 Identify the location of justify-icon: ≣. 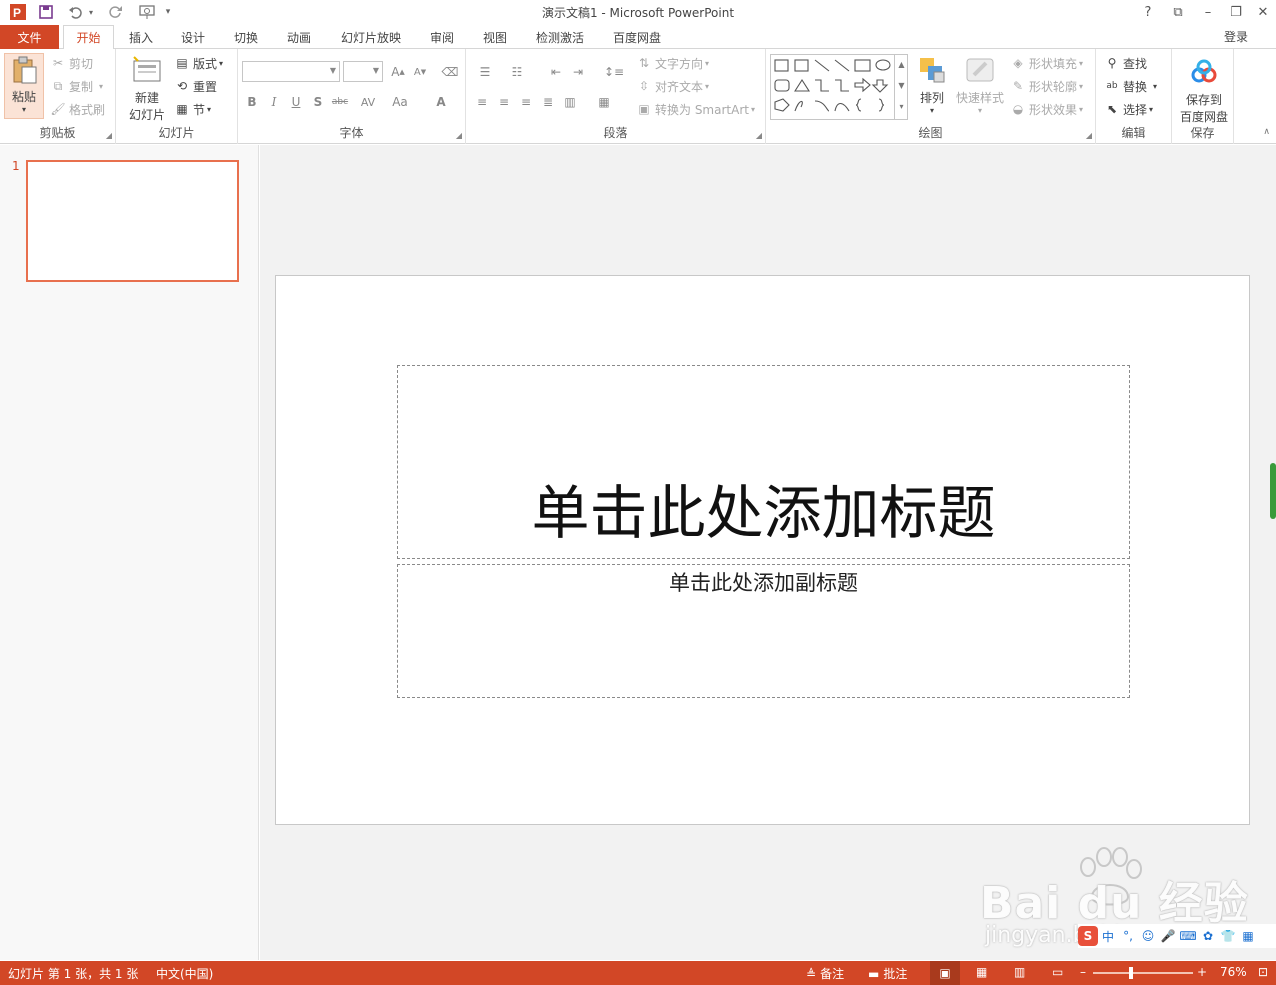
(548, 102).